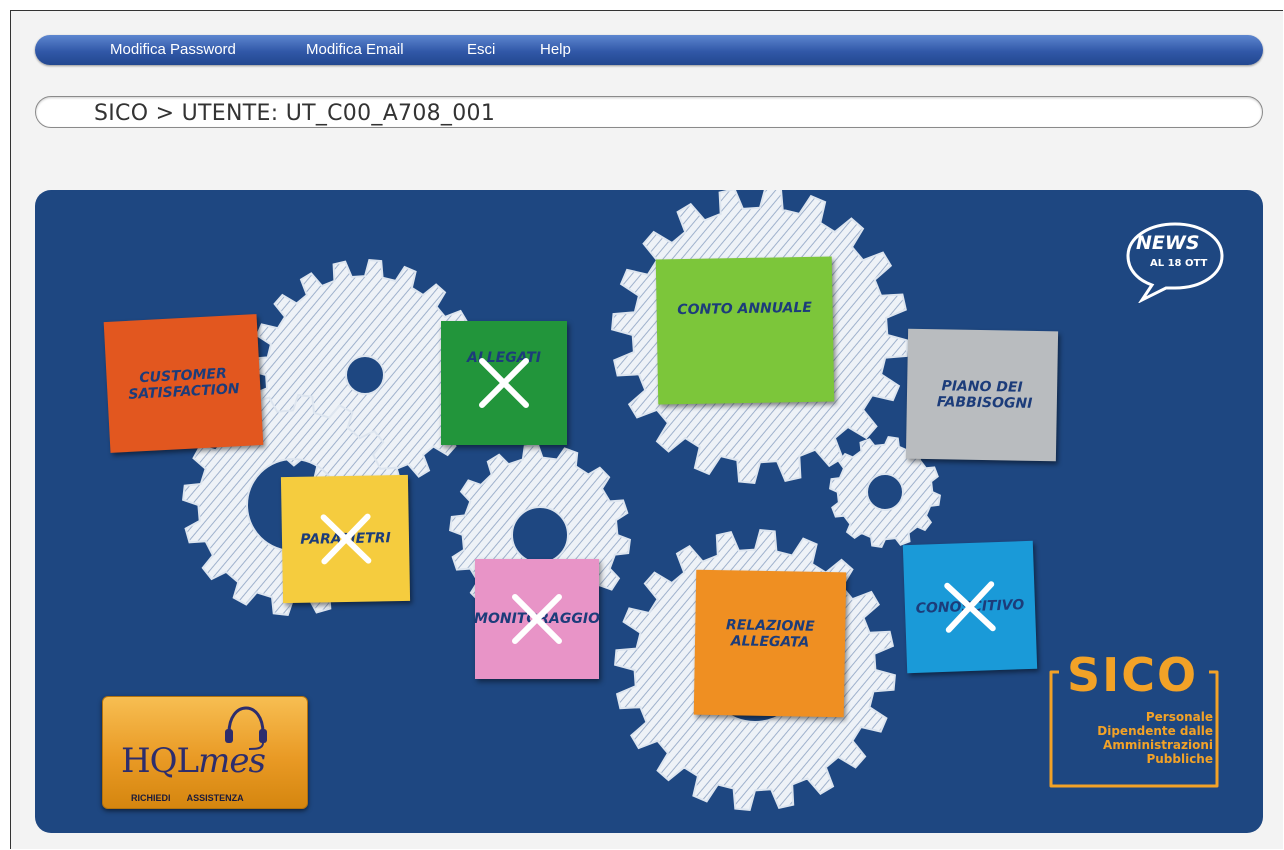 The width and height of the screenshot is (1284, 850). Describe the element at coordinates (770, 633) in the screenshot. I see `tile-label: RELAZIONE ALLEGATA` at that location.